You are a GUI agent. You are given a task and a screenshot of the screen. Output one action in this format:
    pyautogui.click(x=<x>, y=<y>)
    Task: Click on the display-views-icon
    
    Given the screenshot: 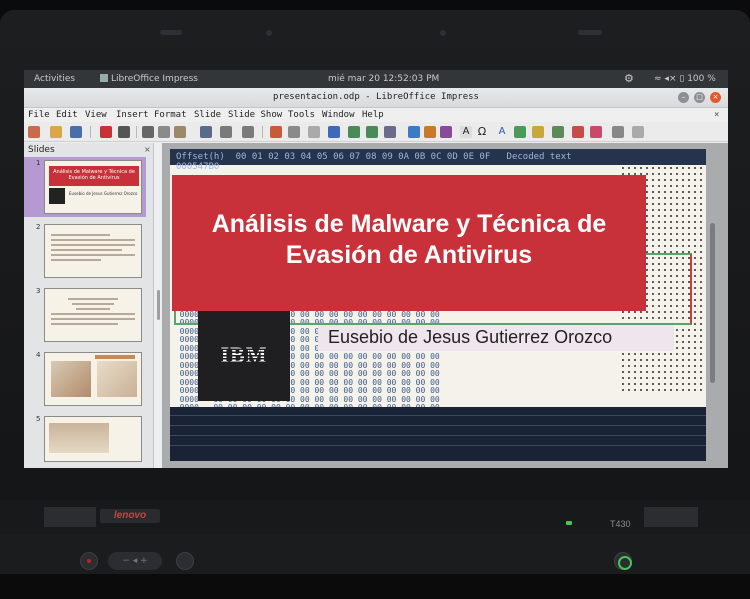 What is the action you would take?
    pyautogui.click(x=314, y=132)
    